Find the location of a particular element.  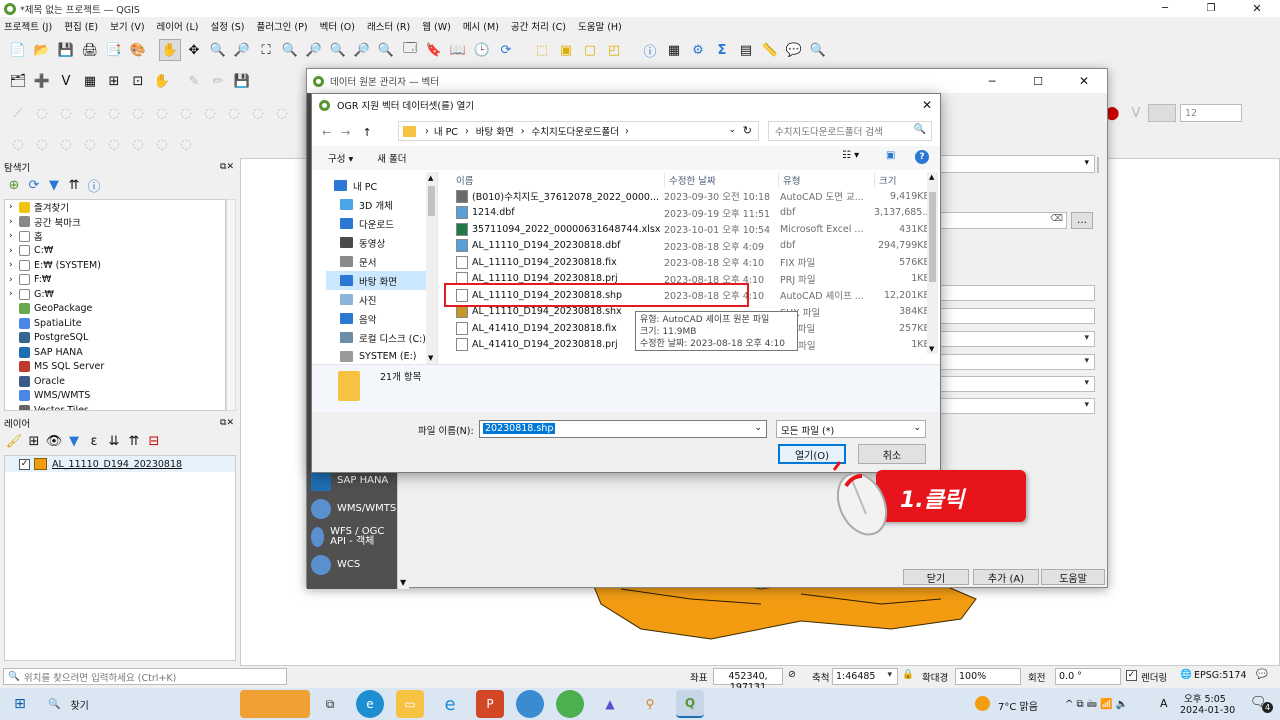

nav-item: 문서 is located at coordinates (376, 261).